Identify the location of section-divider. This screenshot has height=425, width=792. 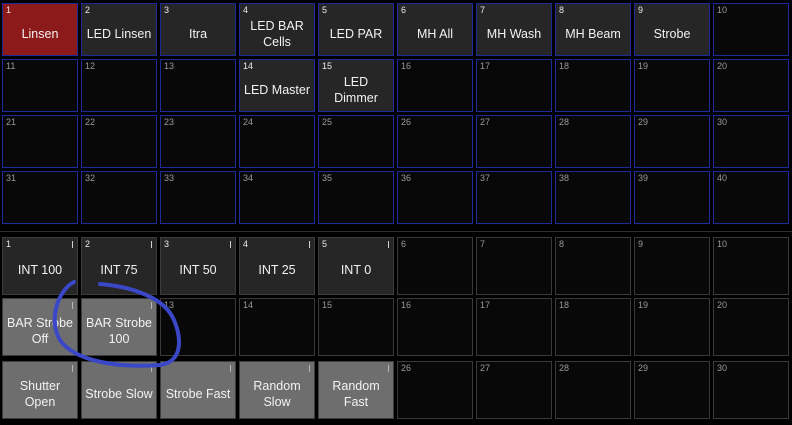
(396, 231).